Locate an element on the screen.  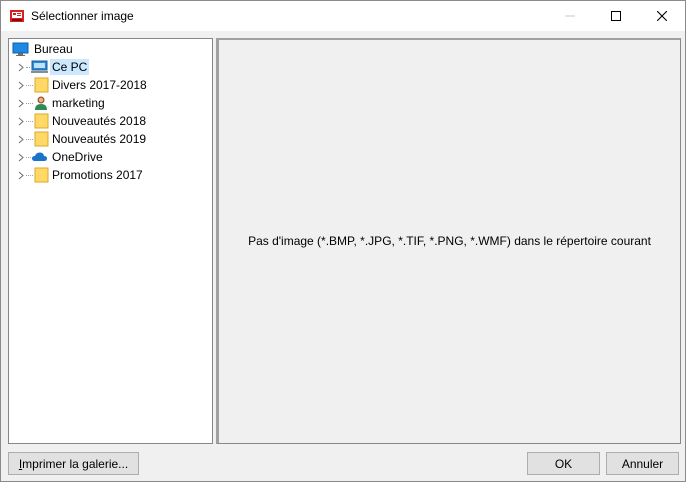
minimize-button is located at coordinates (570, 16).